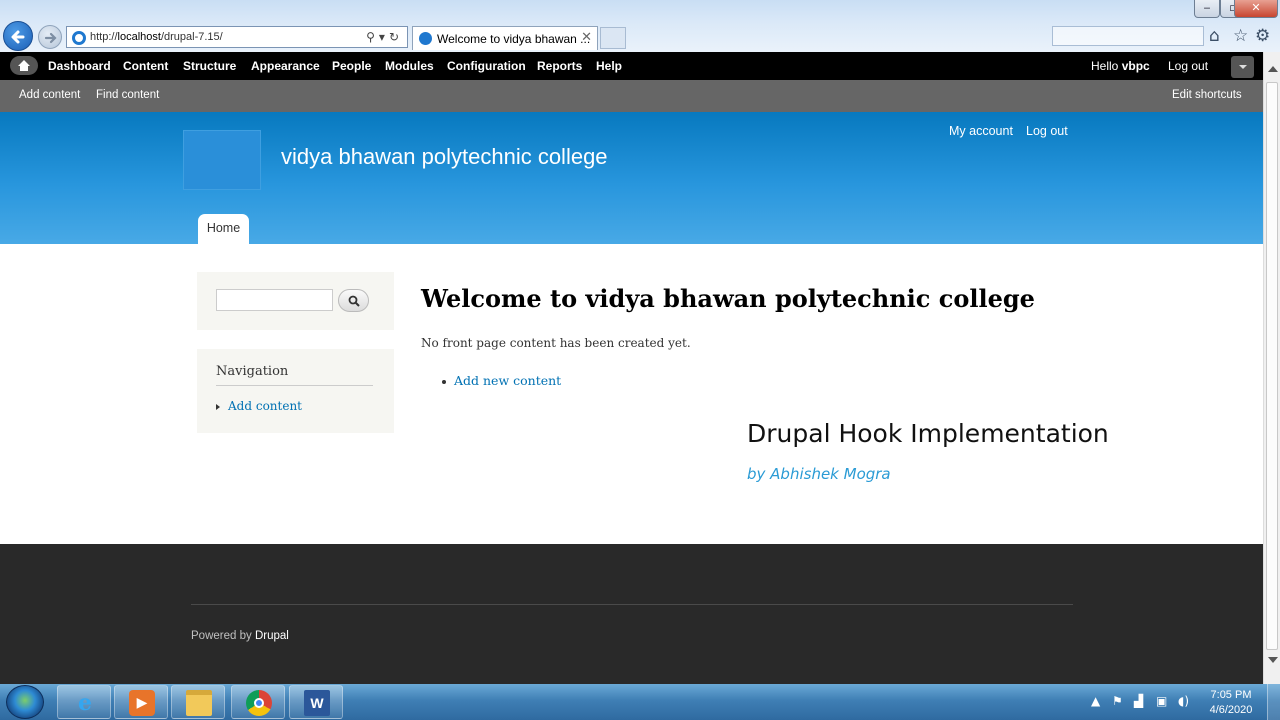 This screenshot has height=720, width=1280. I want to click on navigation-divider, so click(294, 385).